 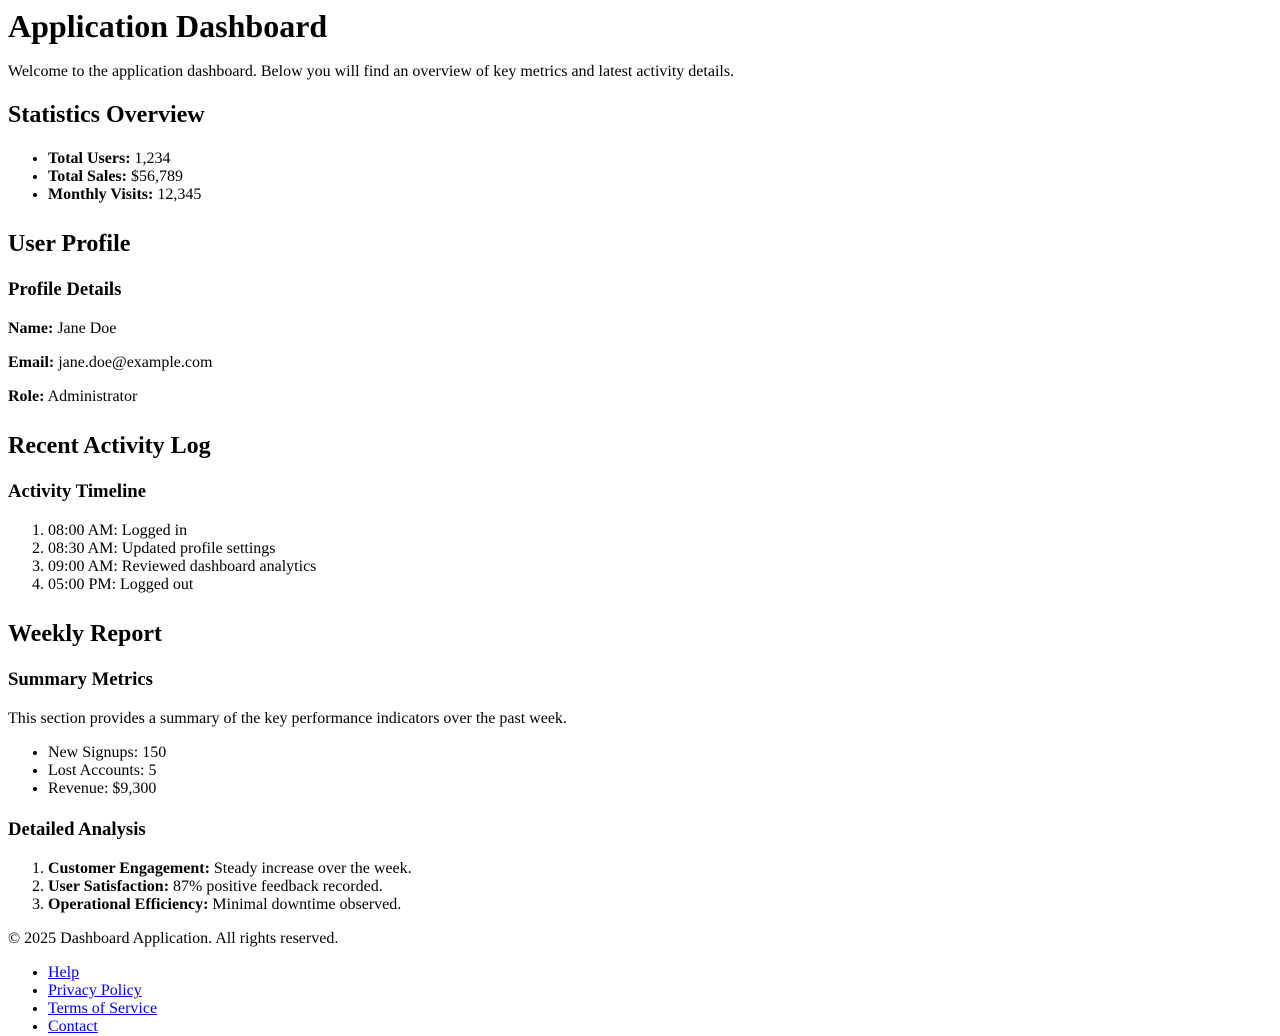 What do you see at coordinates (660, 753) in the screenshot?
I see `list-item: New Signups: 150` at bounding box center [660, 753].